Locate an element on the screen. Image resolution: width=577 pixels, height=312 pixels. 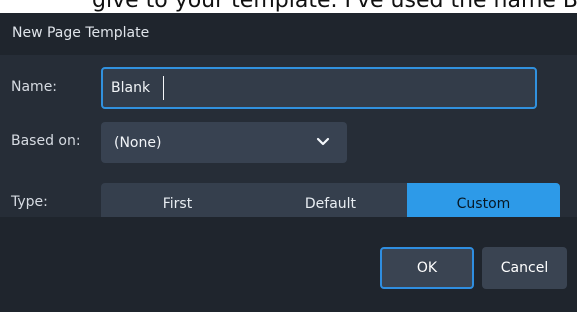
dialog-titlebar: New Page Template is located at coordinates (288, 34).